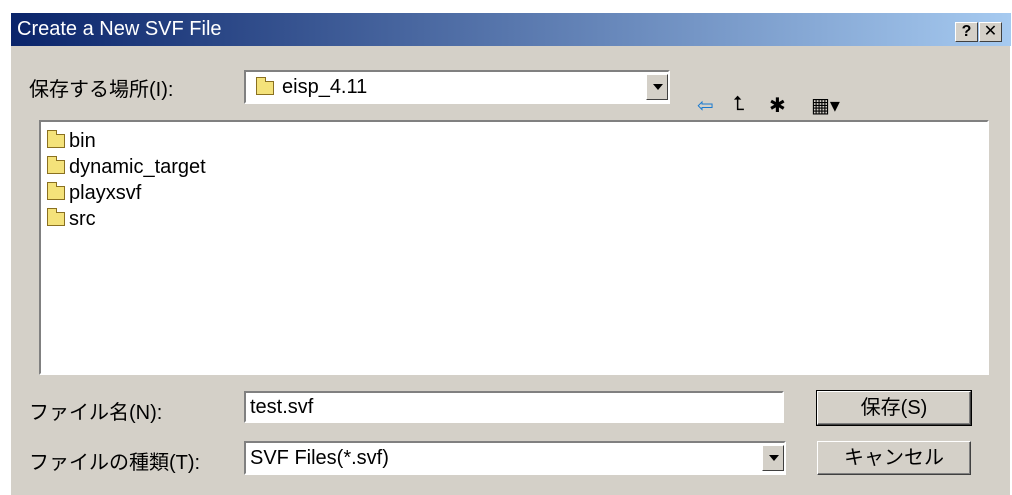 The width and height of the screenshot is (1012, 495). I want to click on save-button: 保存(S), so click(894, 408).